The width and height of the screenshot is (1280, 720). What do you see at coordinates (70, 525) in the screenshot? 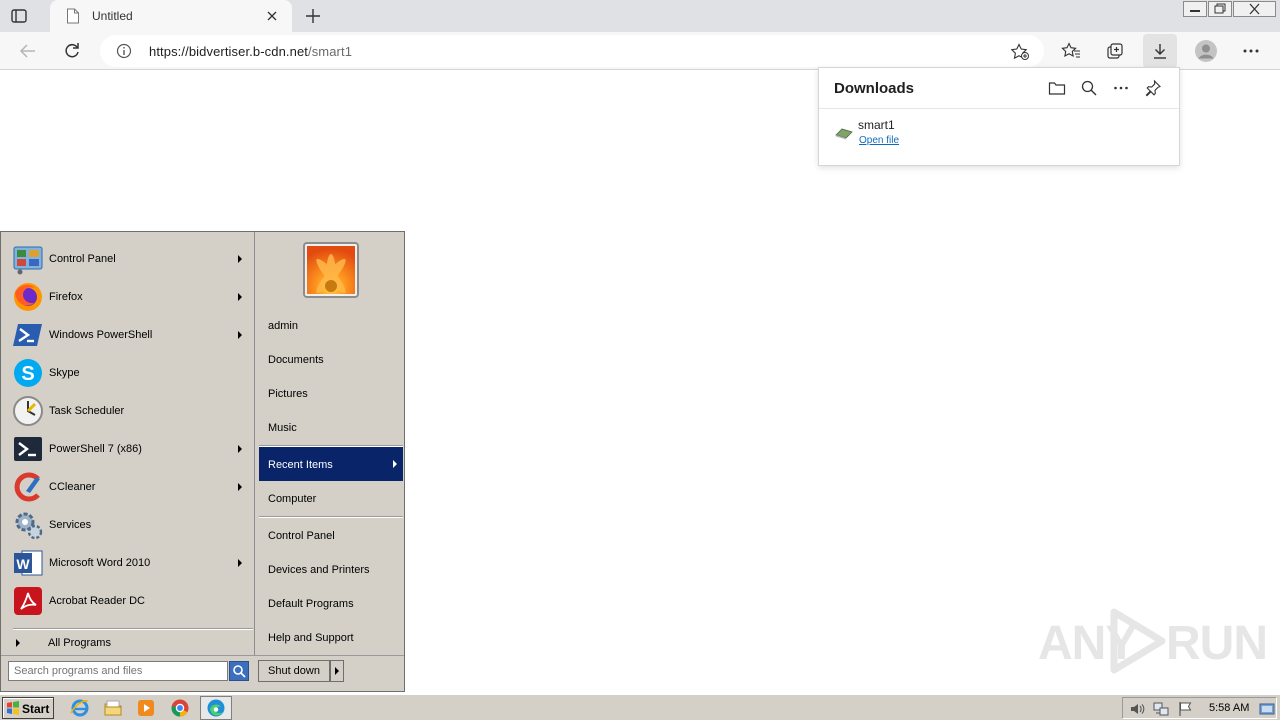
I see `program-label: Services` at bounding box center [70, 525].